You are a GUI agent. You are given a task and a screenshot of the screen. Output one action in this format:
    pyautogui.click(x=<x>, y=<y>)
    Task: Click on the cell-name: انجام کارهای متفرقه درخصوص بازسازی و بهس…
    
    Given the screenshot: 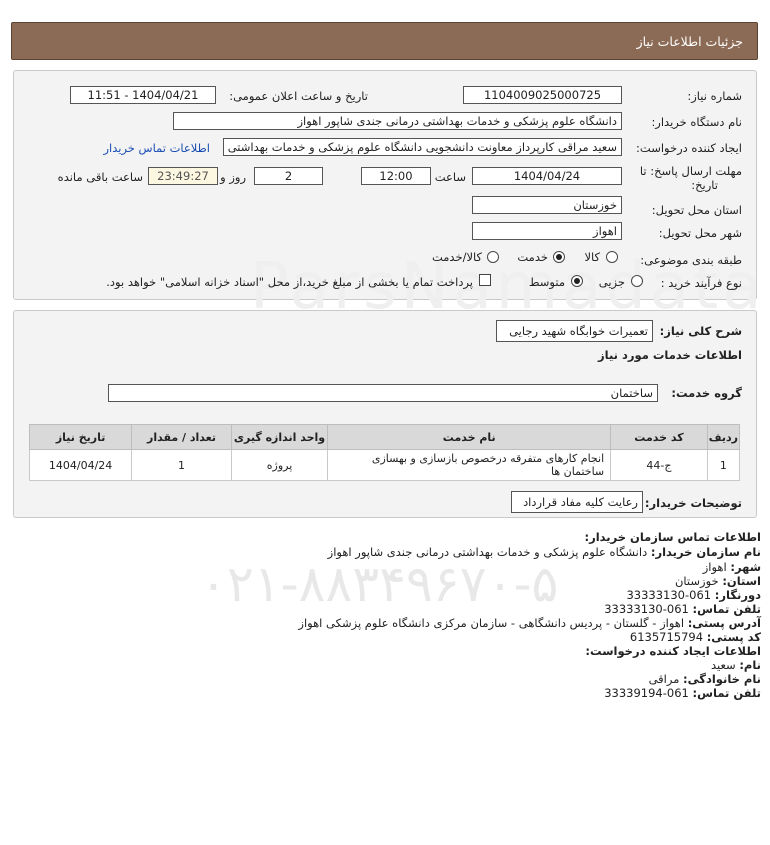 What is the action you would take?
    pyautogui.click(x=469, y=465)
    